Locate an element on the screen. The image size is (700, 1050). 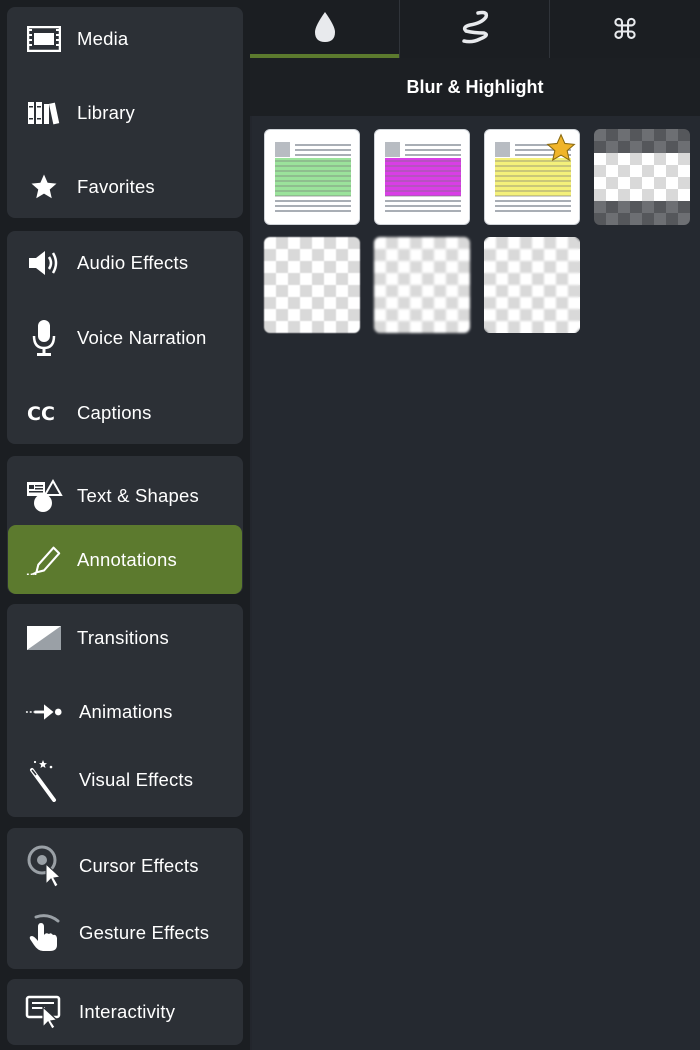
sidebar-item-visual-effects: Visual Effects is located at coordinates (125, 780).